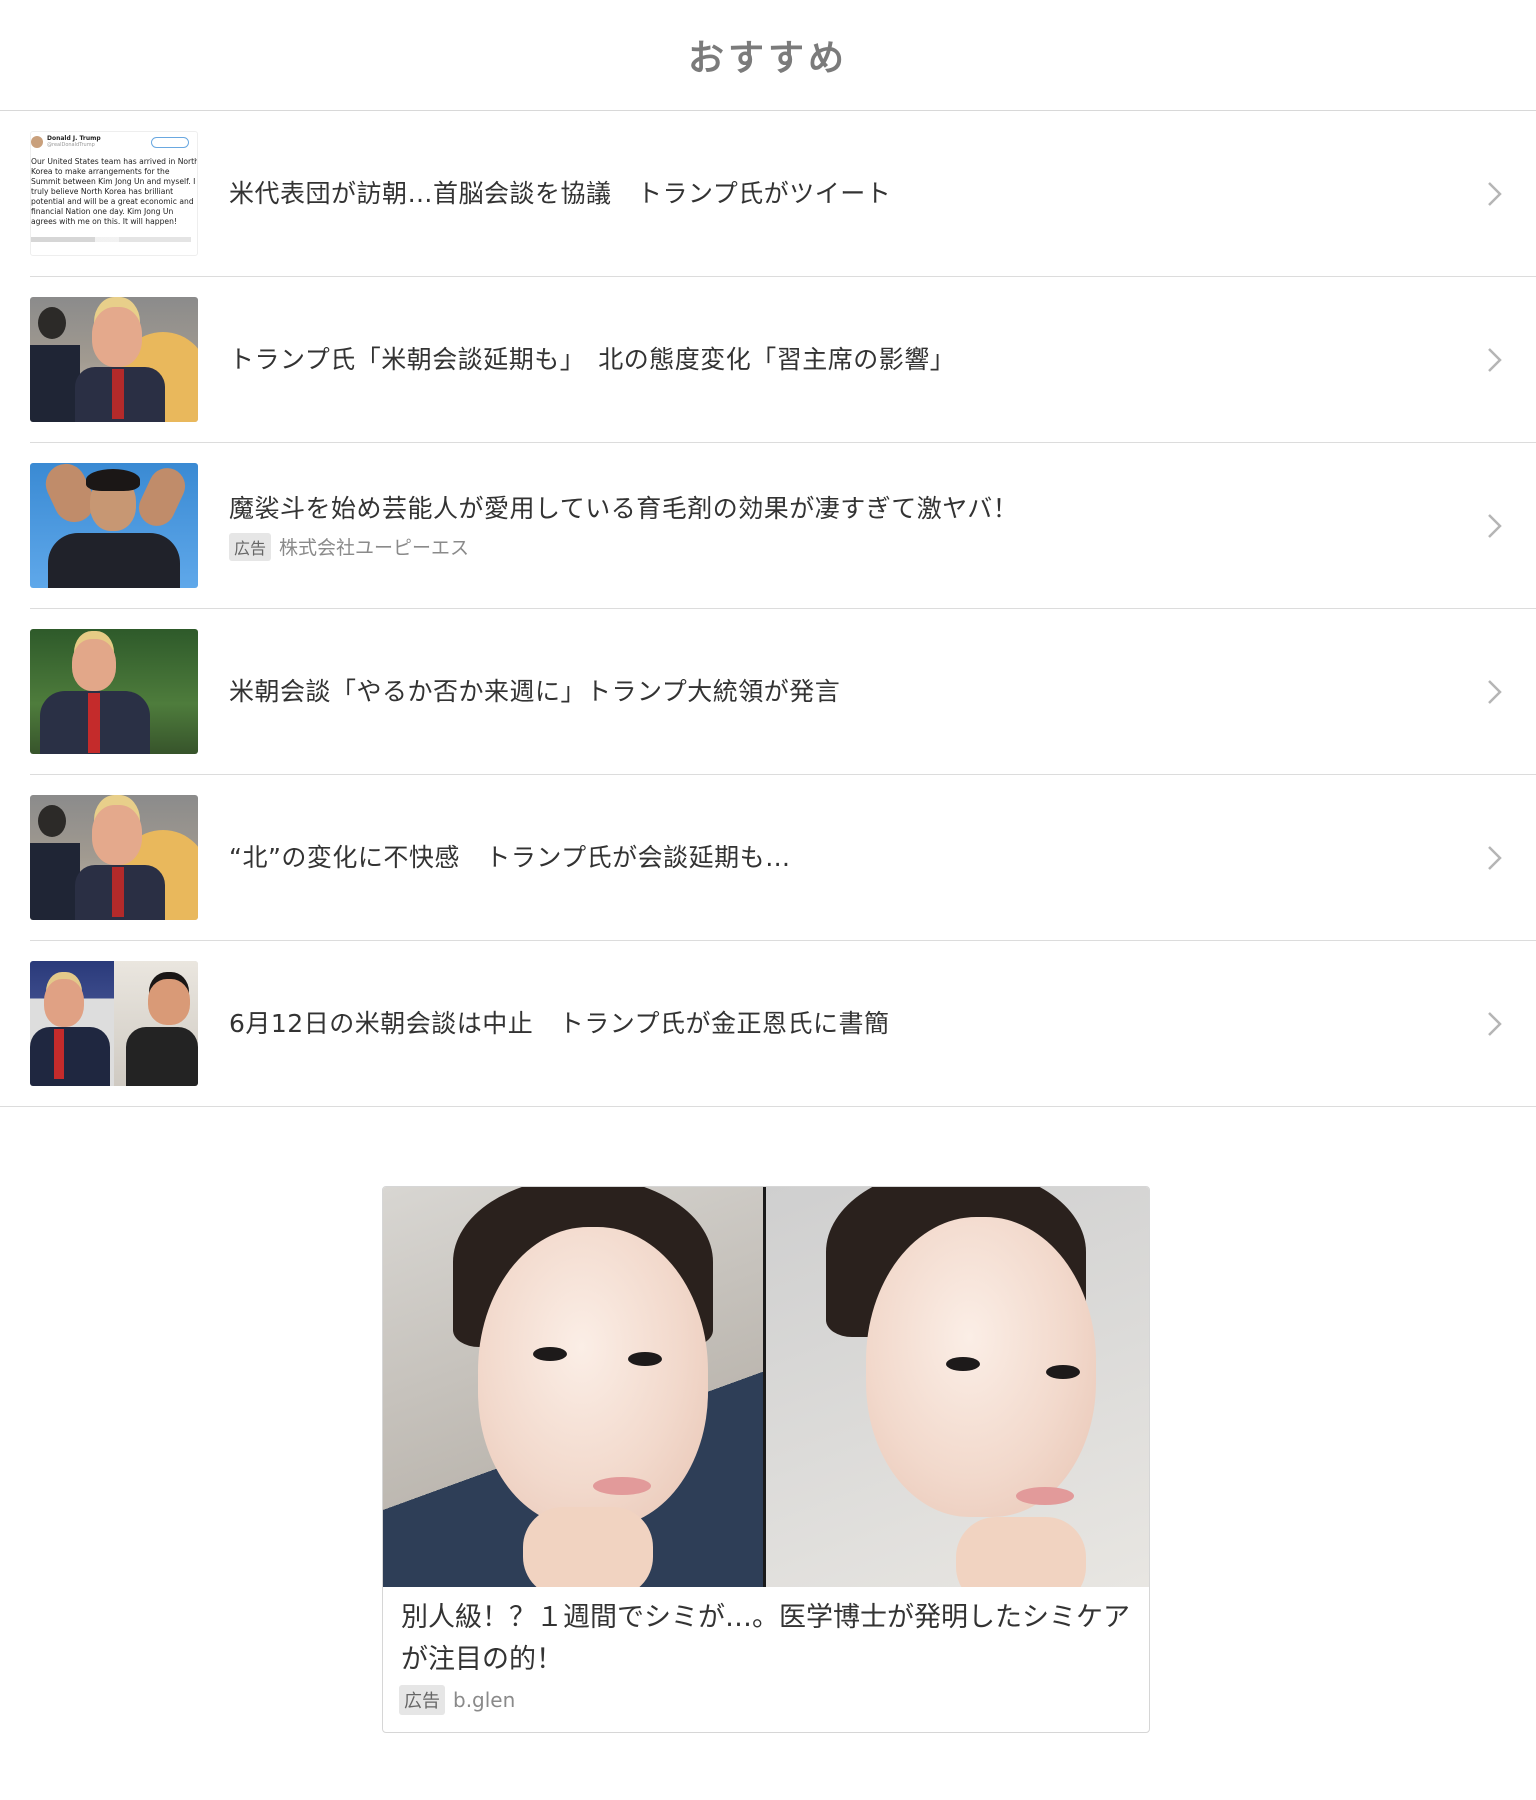 The height and width of the screenshot is (1800, 1536). What do you see at coordinates (74, 138) in the screenshot?
I see `tweet-author: Donald J. Trump` at bounding box center [74, 138].